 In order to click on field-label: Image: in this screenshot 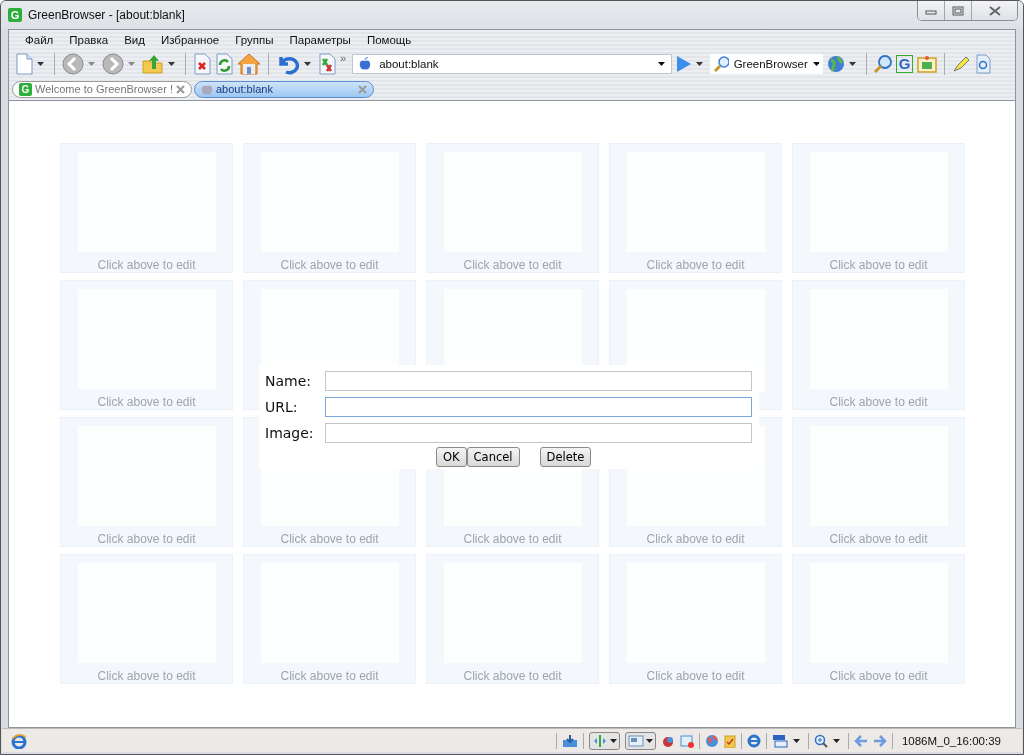, I will do `click(290, 433)`.